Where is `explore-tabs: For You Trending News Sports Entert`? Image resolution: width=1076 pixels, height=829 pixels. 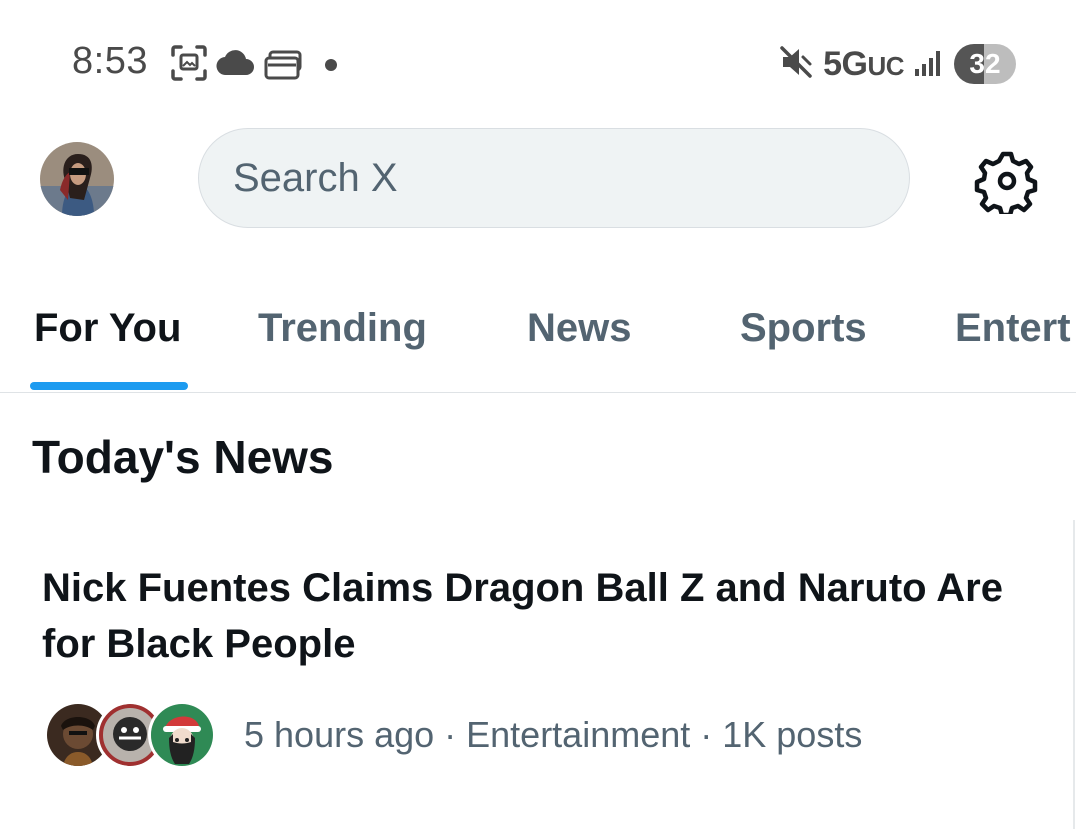
explore-tabs: For You Trending News Sports Entert is located at coordinates (538, 341).